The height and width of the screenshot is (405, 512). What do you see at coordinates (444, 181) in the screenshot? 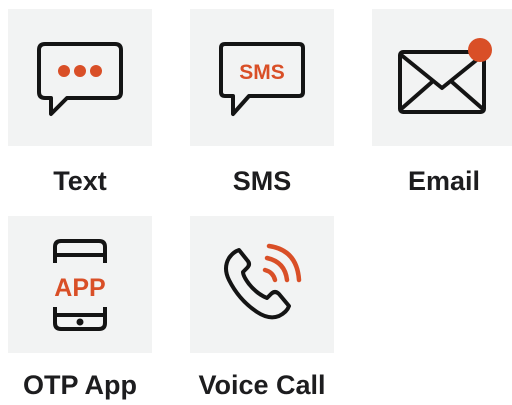
I see `option-label-email: Email` at bounding box center [444, 181].